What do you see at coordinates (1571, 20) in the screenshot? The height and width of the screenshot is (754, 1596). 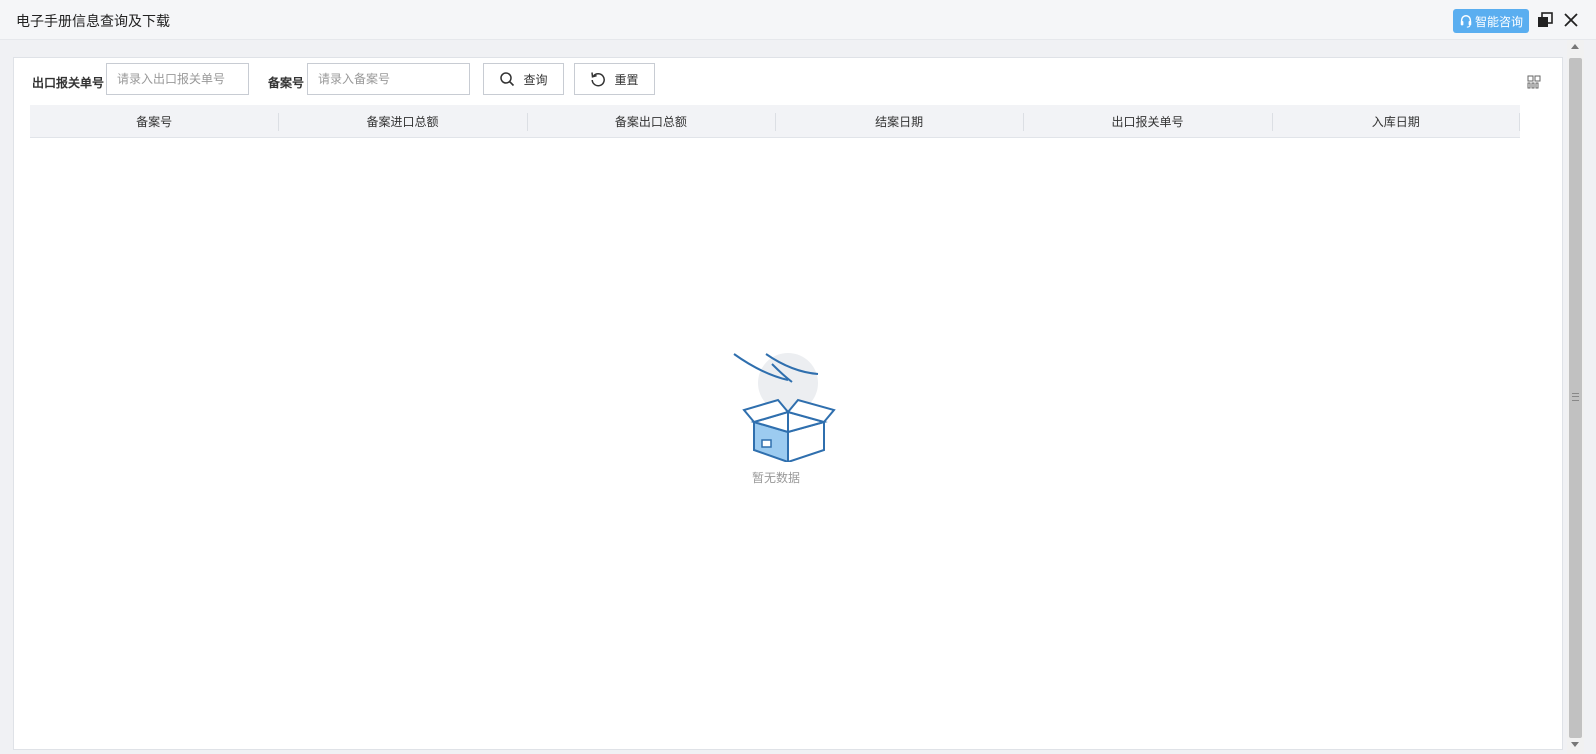 I see `close-icon` at bounding box center [1571, 20].